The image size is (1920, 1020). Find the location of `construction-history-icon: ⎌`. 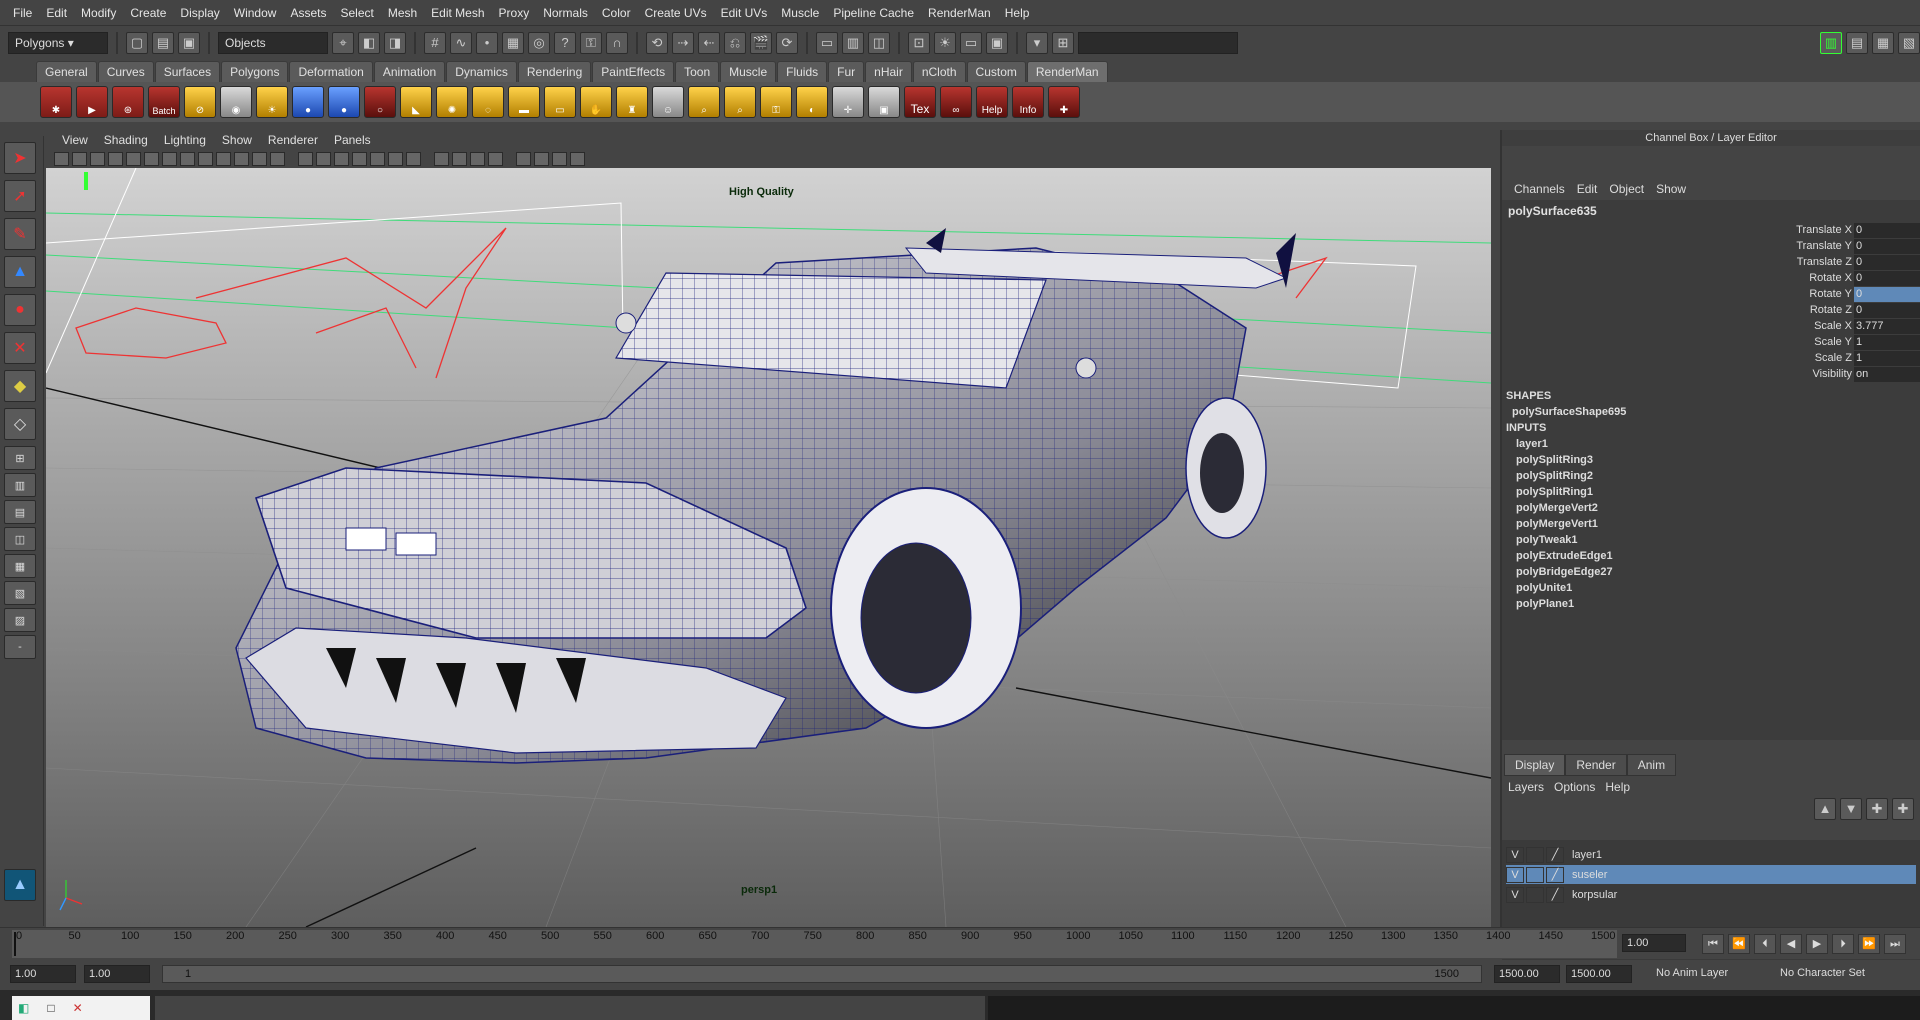

construction-history-icon: ⎌ is located at coordinates (735, 43).